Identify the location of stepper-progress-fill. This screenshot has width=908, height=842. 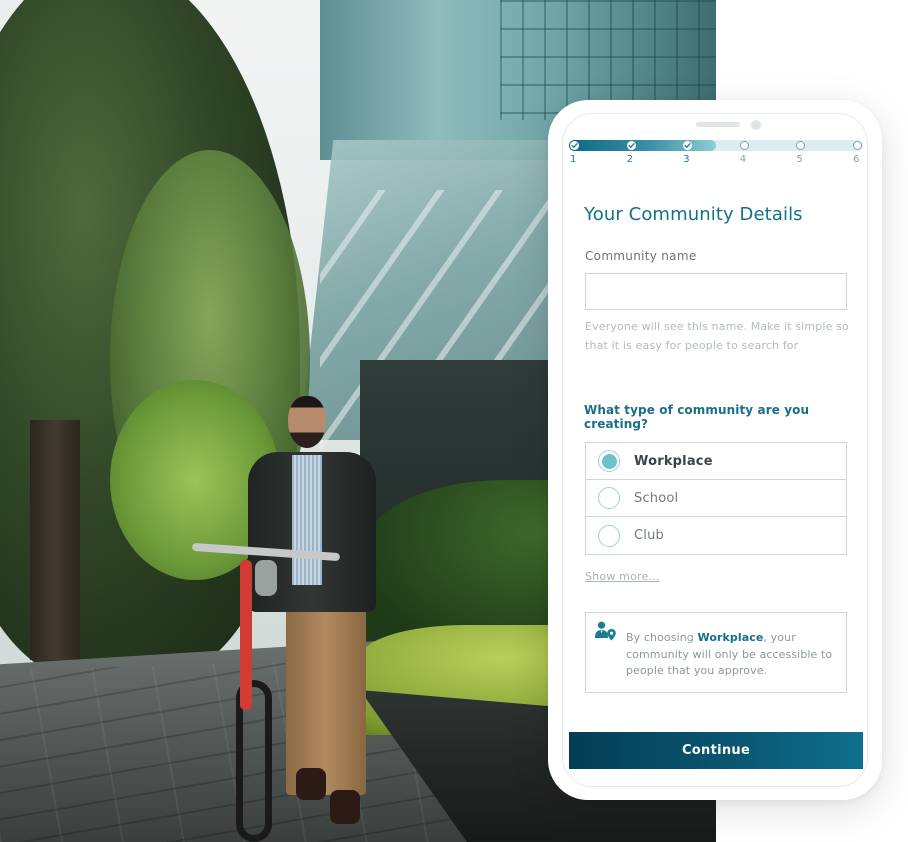
(642, 145).